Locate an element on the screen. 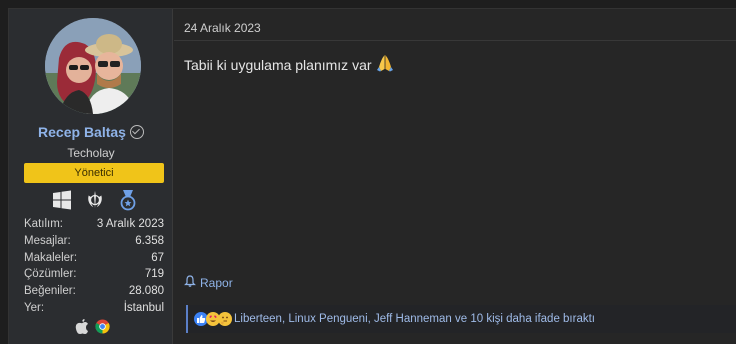 The width and height of the screenshot is (736, 344). os-icons is located at coordinates (92, 329).